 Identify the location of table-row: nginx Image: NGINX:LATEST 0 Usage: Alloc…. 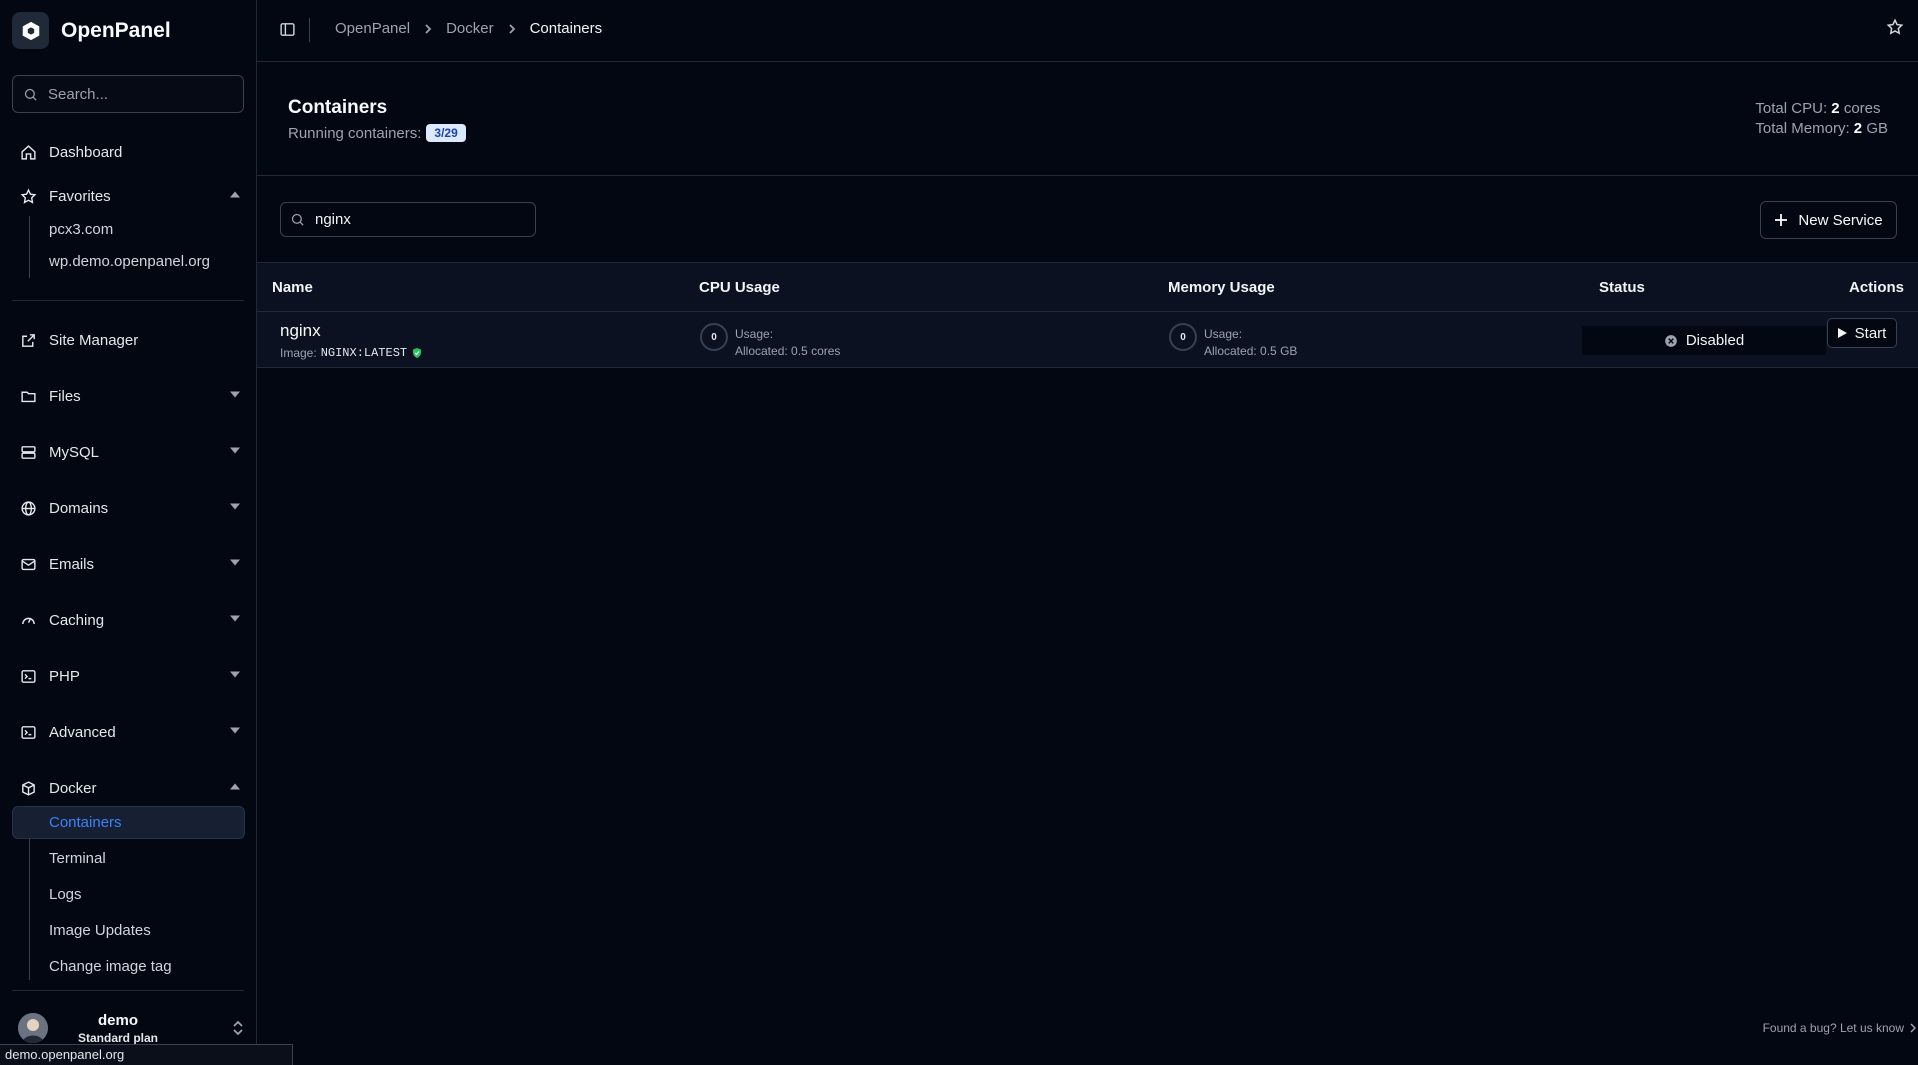
(1087, 340).